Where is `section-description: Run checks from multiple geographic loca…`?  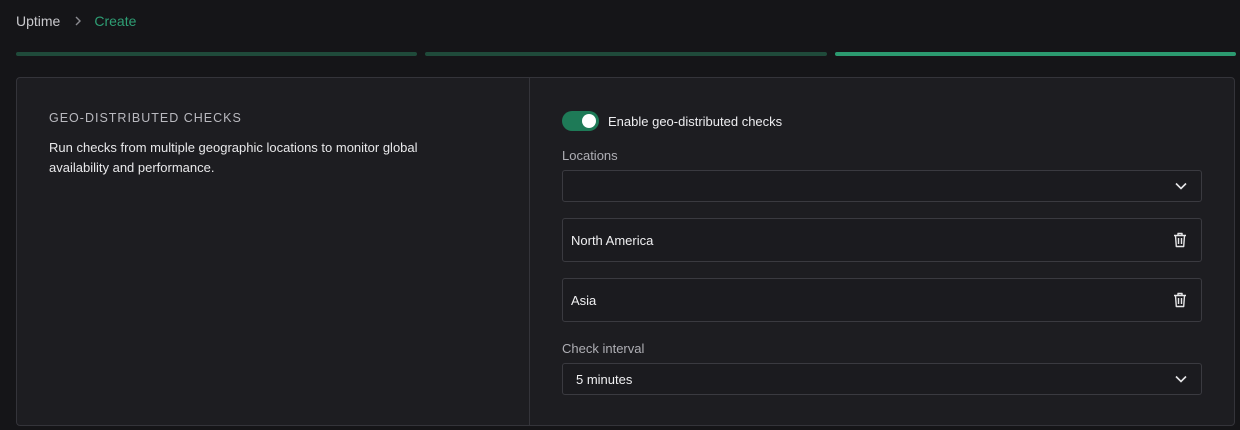 section-description: Run checks from multiple geographic loca… is located at coordinates (233, 157).